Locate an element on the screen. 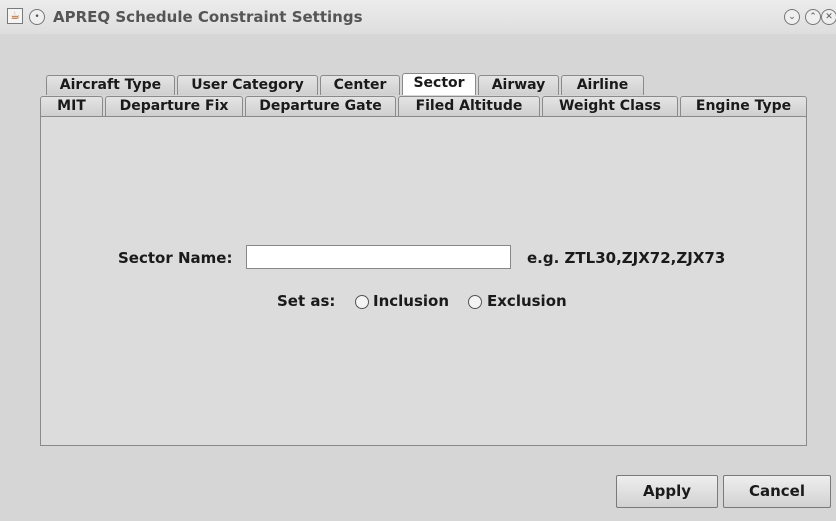 This screenshot has height=521, width=836. exclusion-label: Exclusion is located at coordinates (527, 301).